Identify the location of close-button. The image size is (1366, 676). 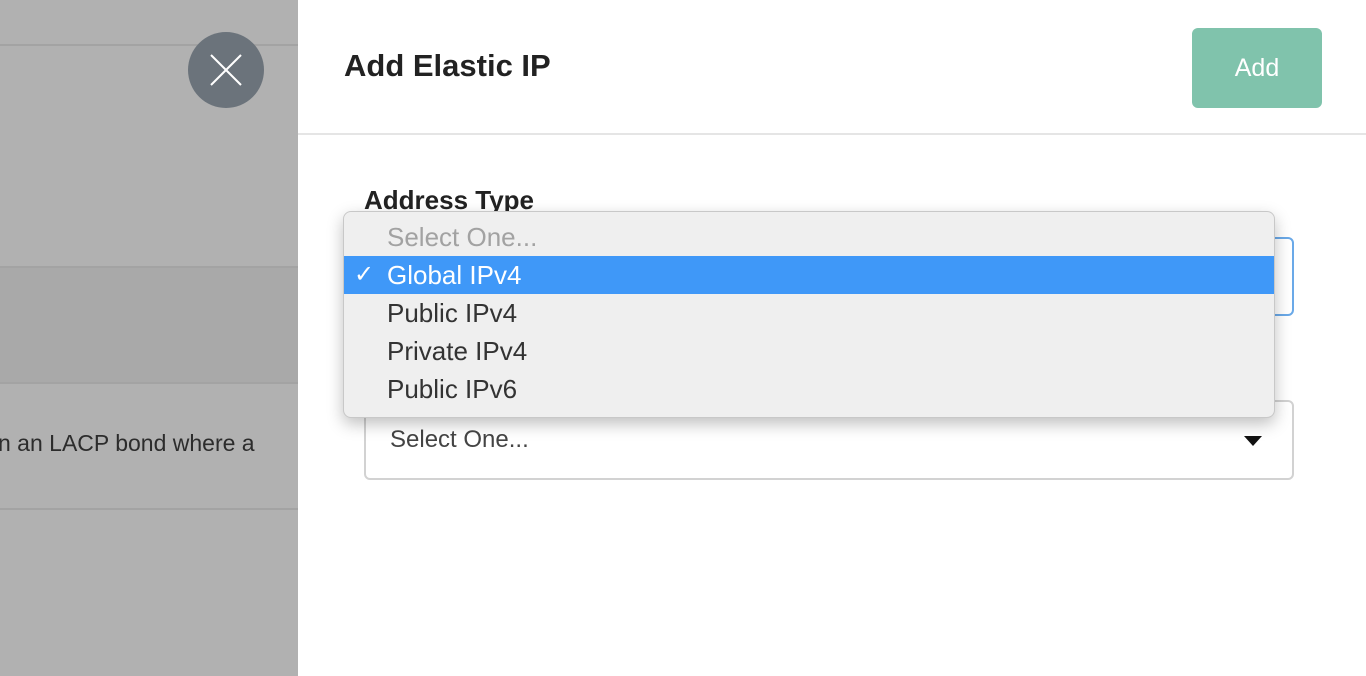
(226, 70).